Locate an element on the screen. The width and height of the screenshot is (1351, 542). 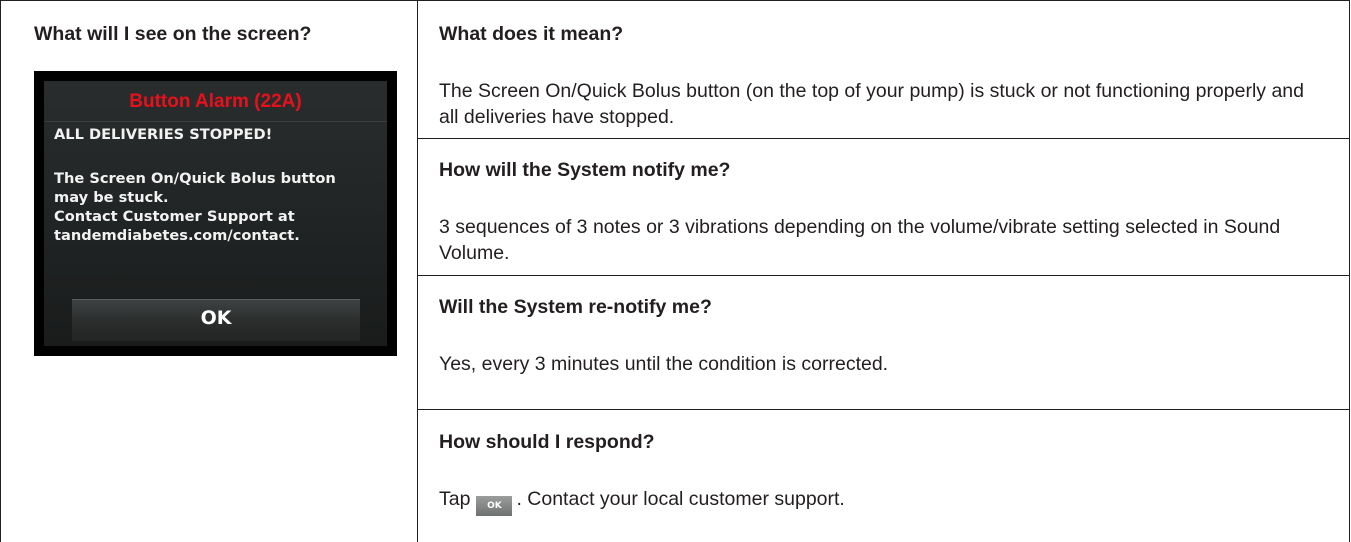
meaning-body-highlight: Screen On/Quick Bolus is located at coordinates (579, 91).